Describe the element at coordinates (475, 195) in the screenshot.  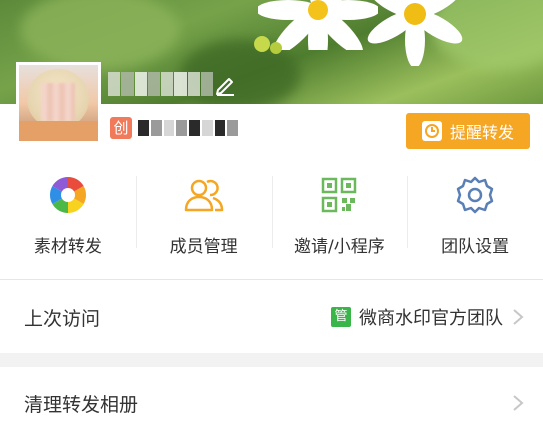
I see `gear-icon` at that location.